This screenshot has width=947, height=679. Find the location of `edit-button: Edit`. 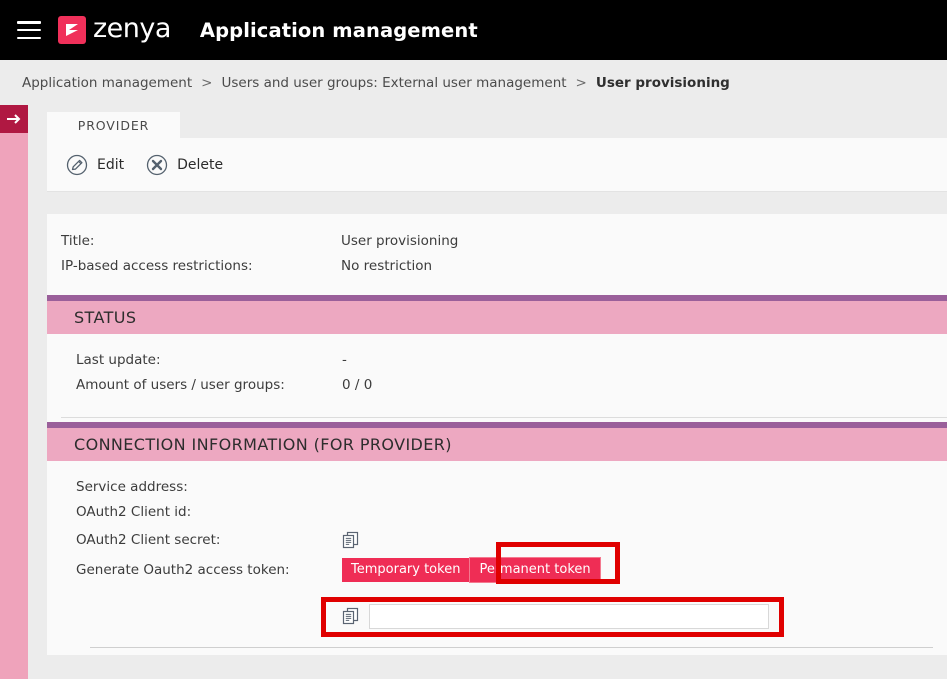

edit-button: Edit is located at coordinates (95, 165).